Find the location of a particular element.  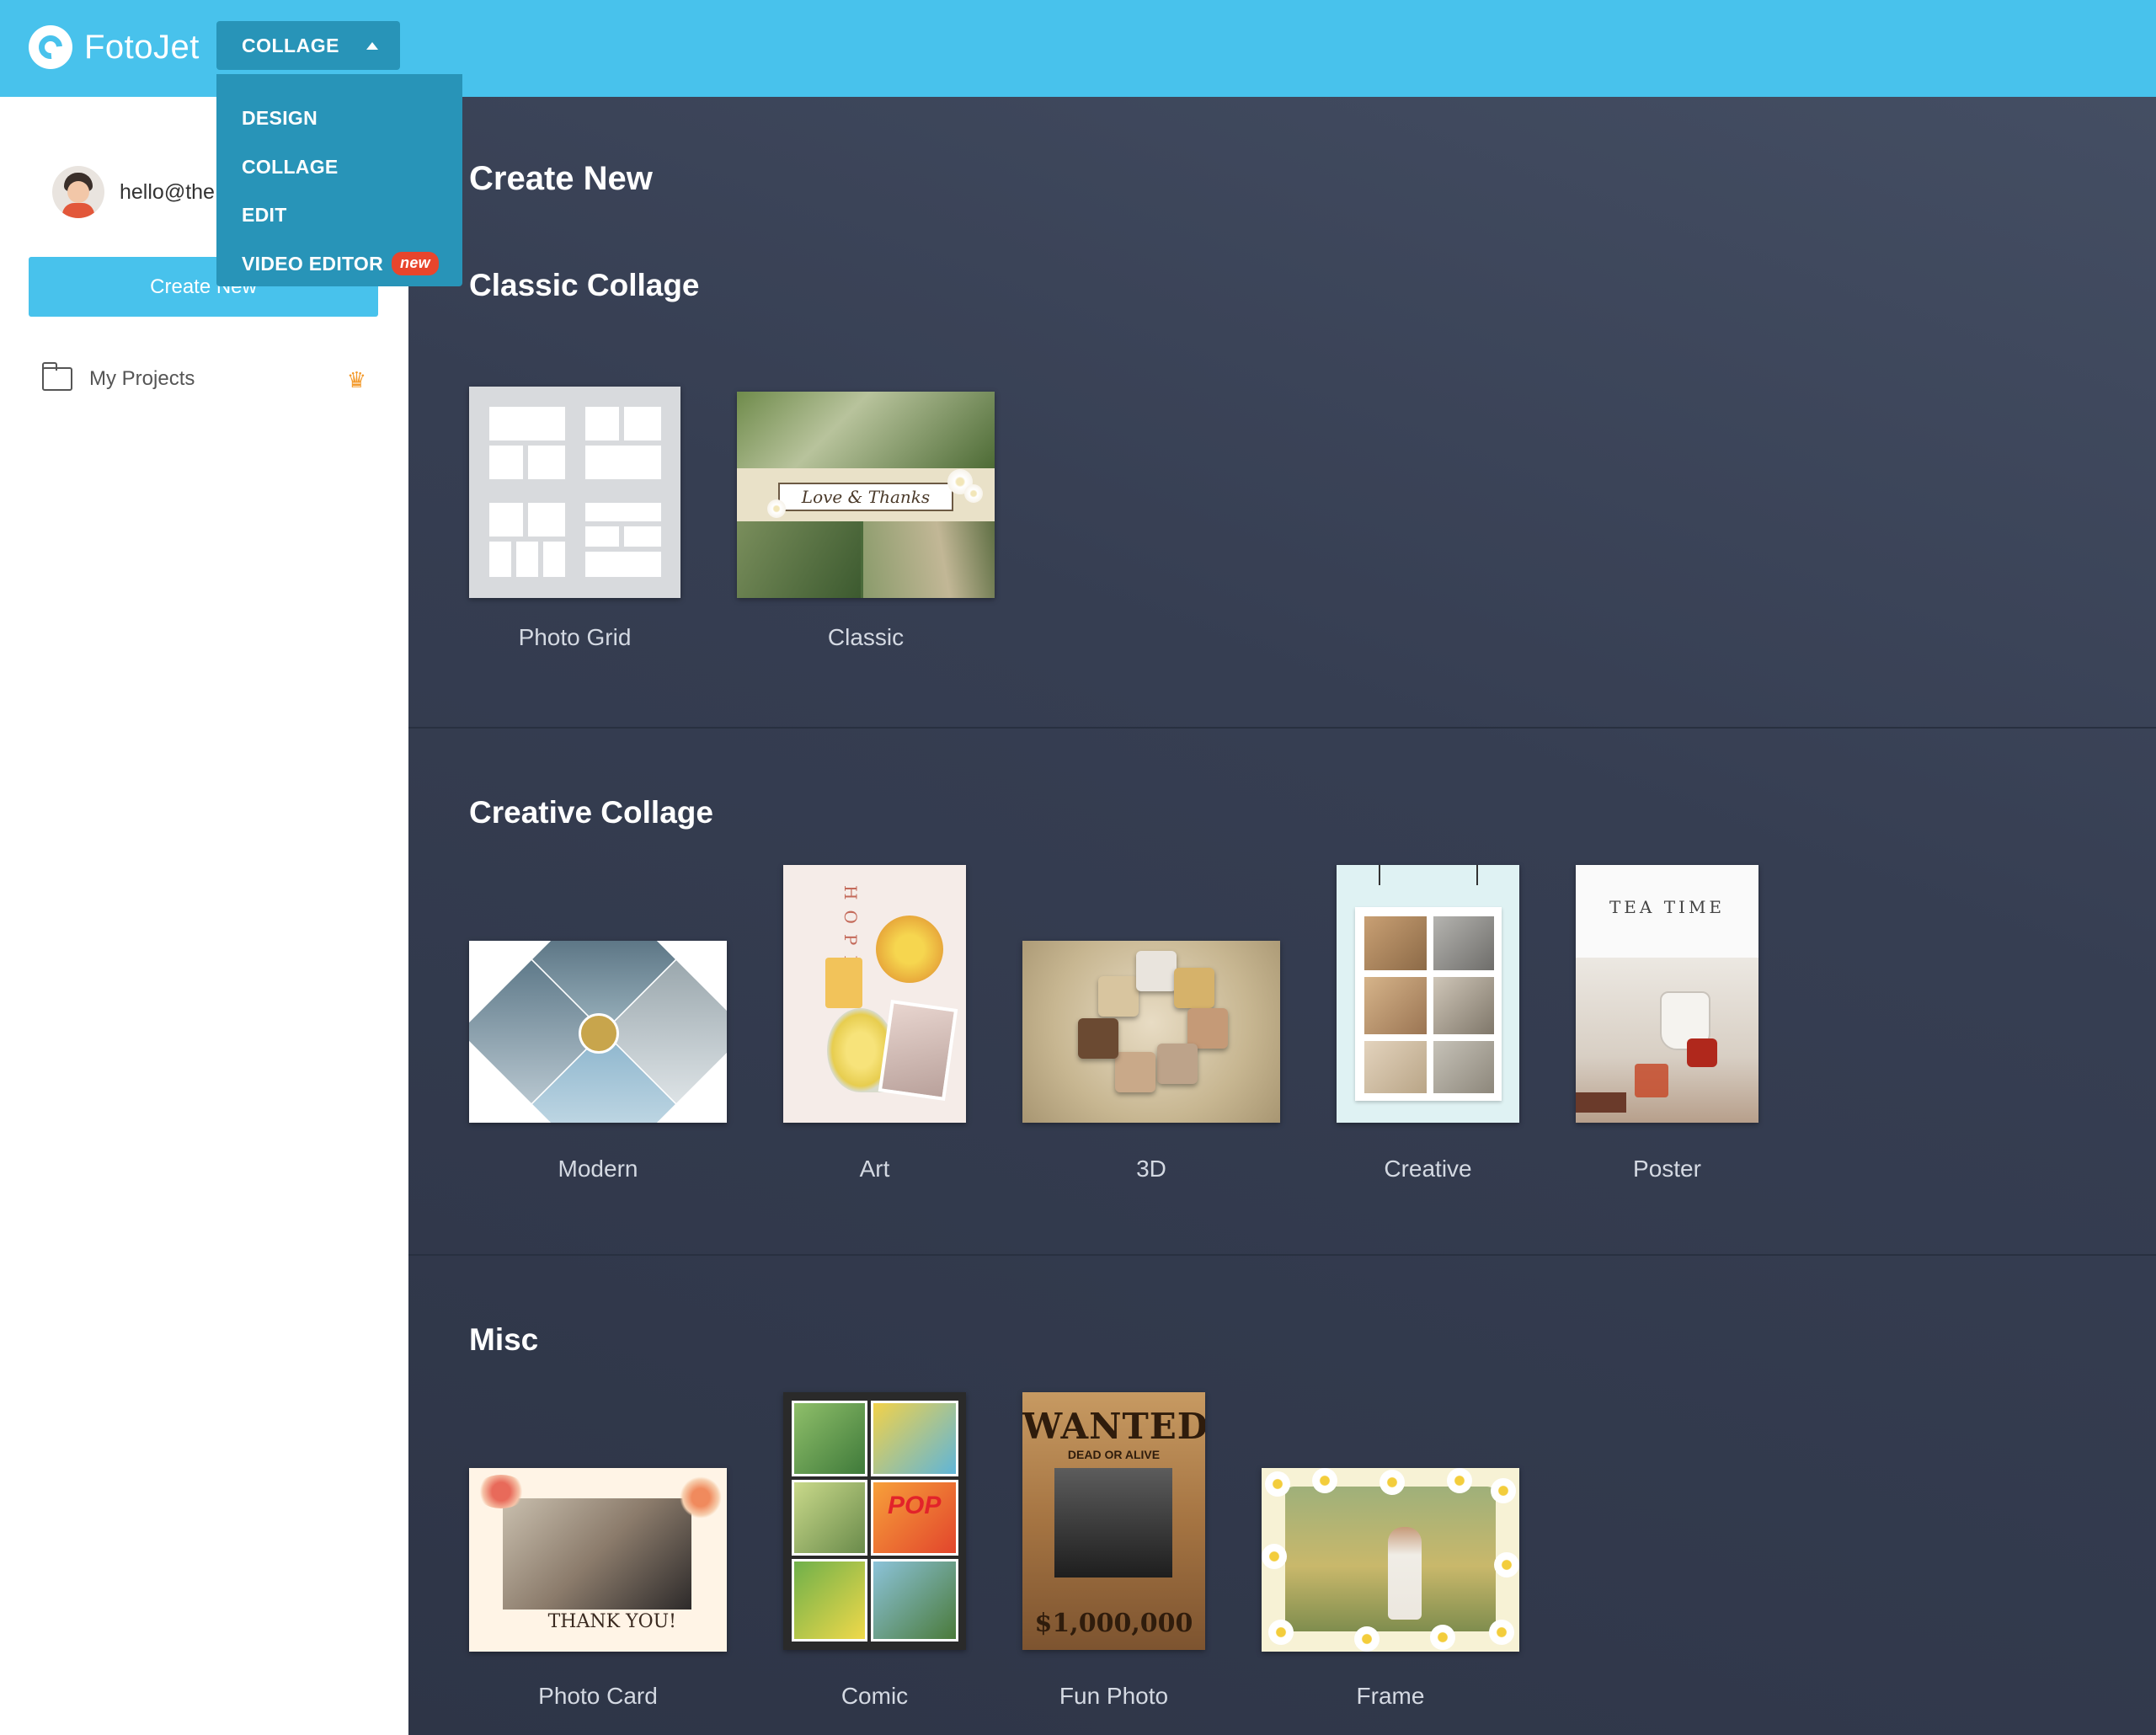

new-badge: new is located at coordinates (415, 264).